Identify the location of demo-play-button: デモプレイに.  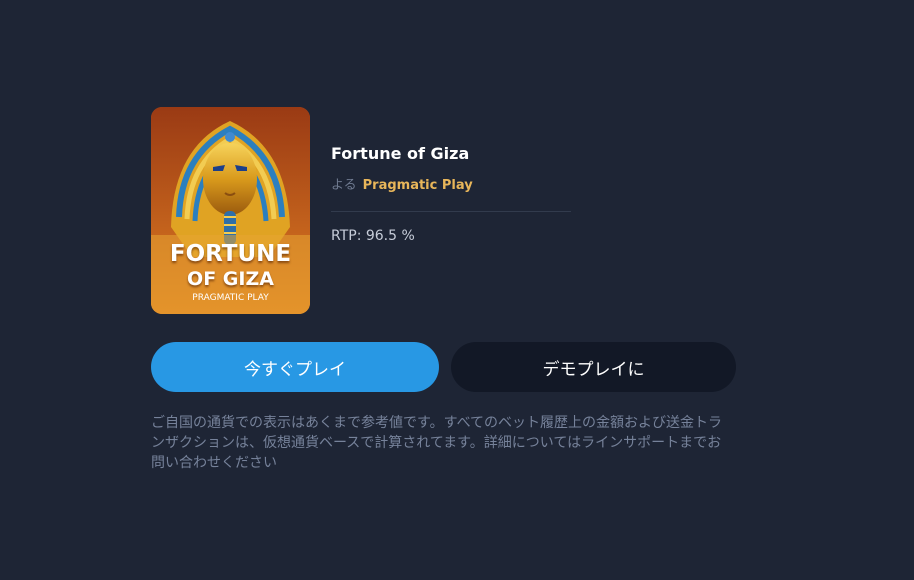
(593, 367).